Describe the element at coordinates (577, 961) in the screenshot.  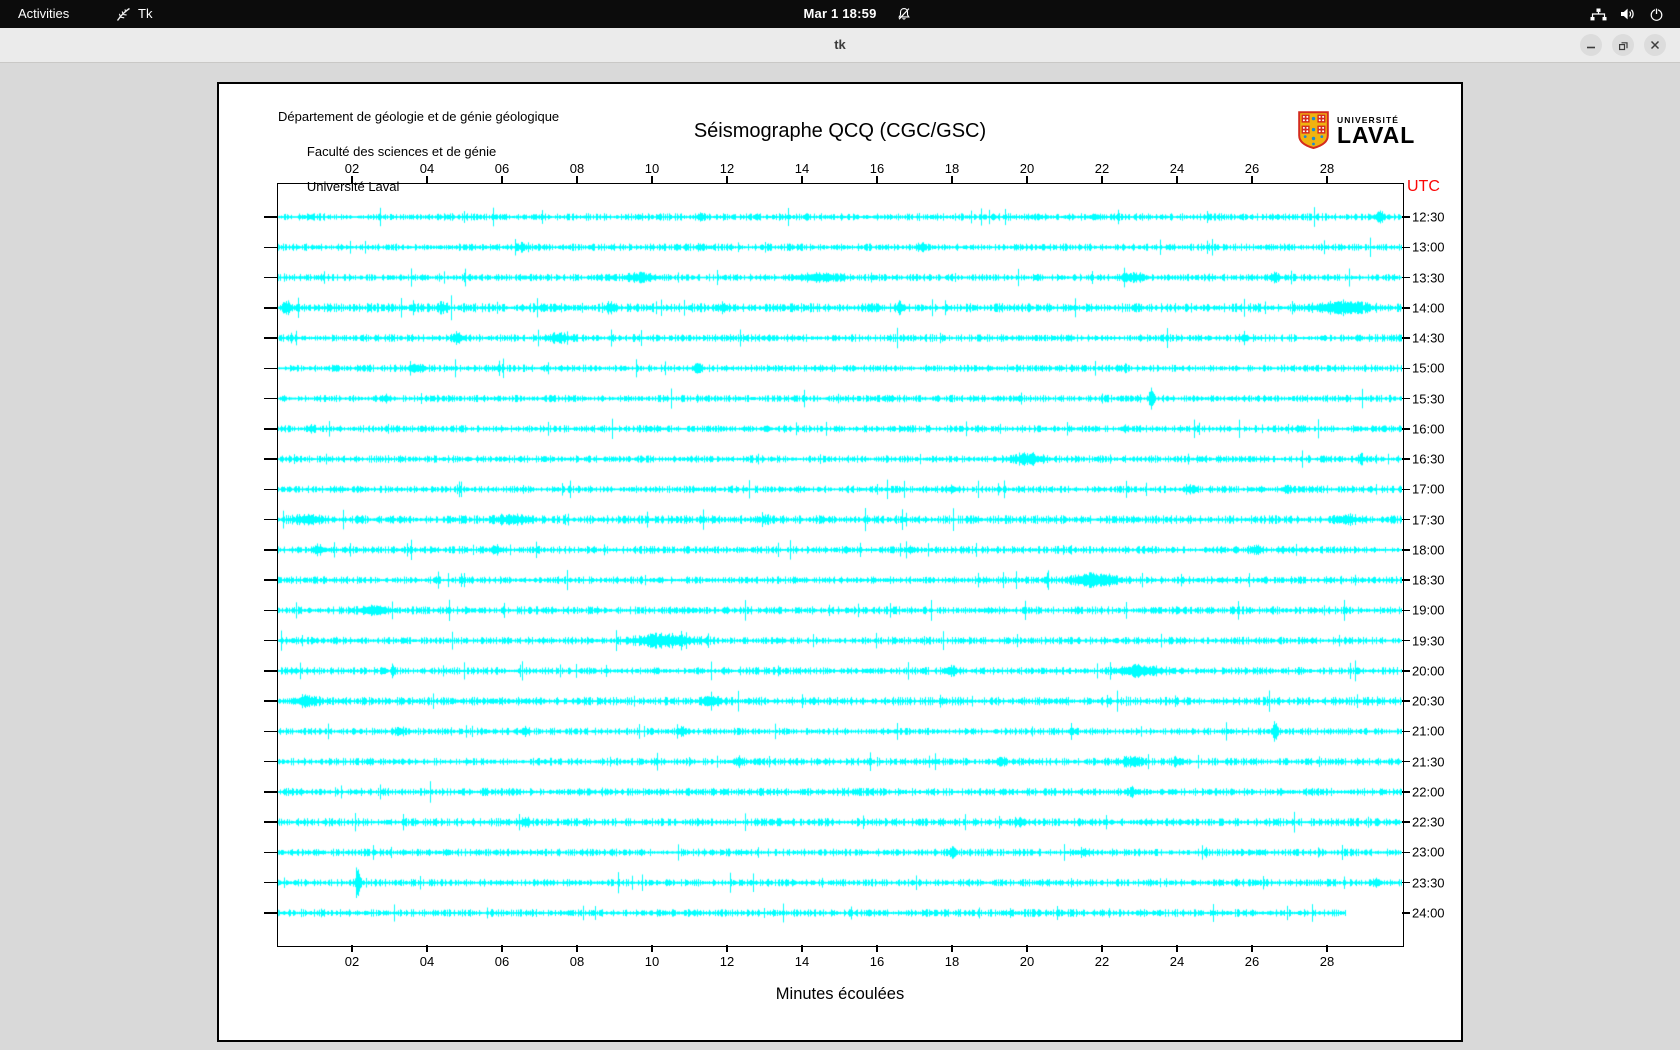
I see `x-tick-label-bottom: 08` at that location.